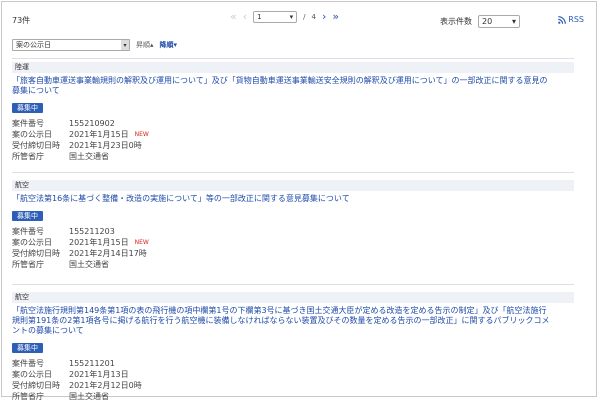 The height and width of the screenshot is (402, 600). What do you see at coordinates (21, 20) in the screenshot?
I see `result-count: 73件` at bounding box center [21, 20].